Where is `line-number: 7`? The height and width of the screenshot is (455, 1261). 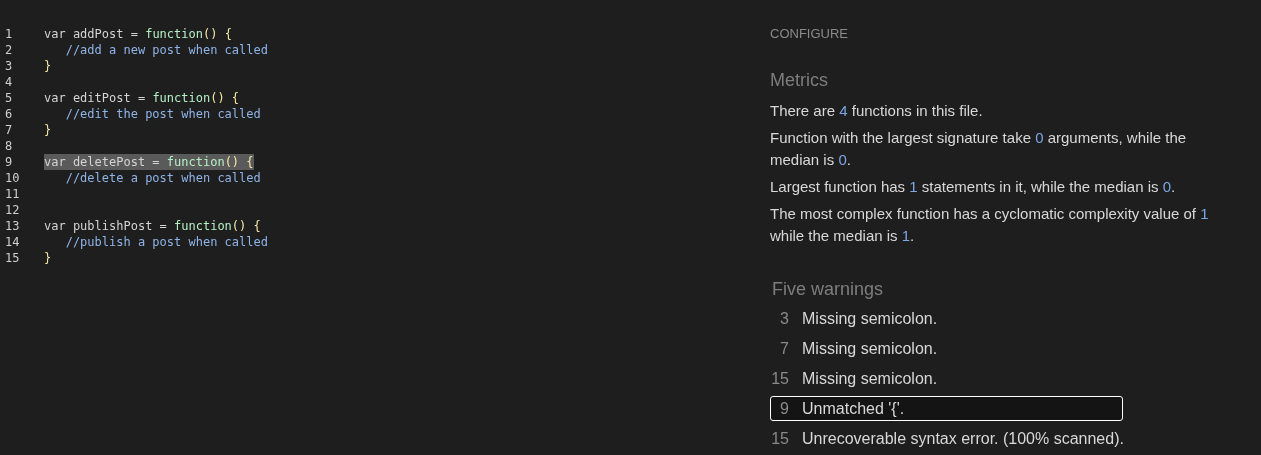
line-number: 7 is located at coordinates (9, 130).